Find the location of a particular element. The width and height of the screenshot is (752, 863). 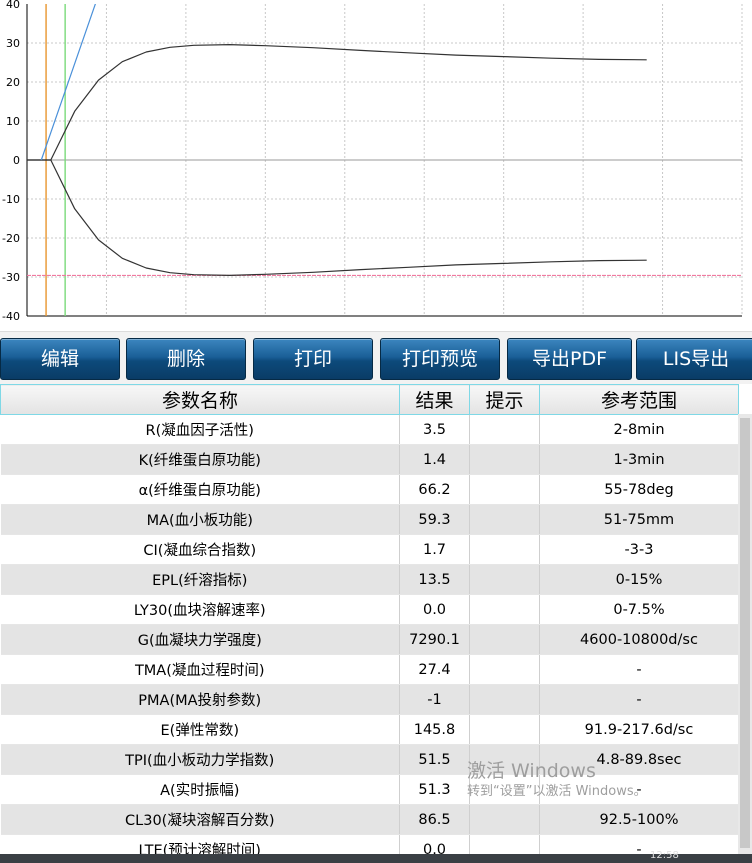

action-toolbar: 编辑 删除 打印 打印预览 导出PDF LIS导出 is located at coordinates (376, 357).